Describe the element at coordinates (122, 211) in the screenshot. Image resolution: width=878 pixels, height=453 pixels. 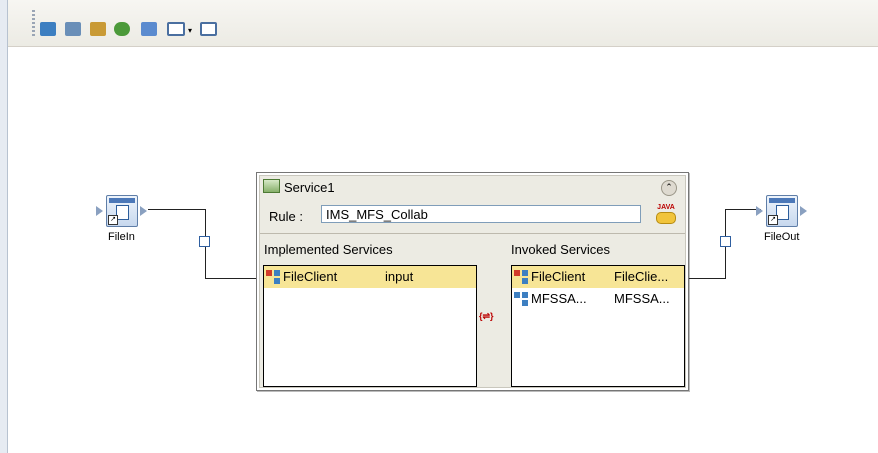
I see `file-in-icon: ↗` at that location.